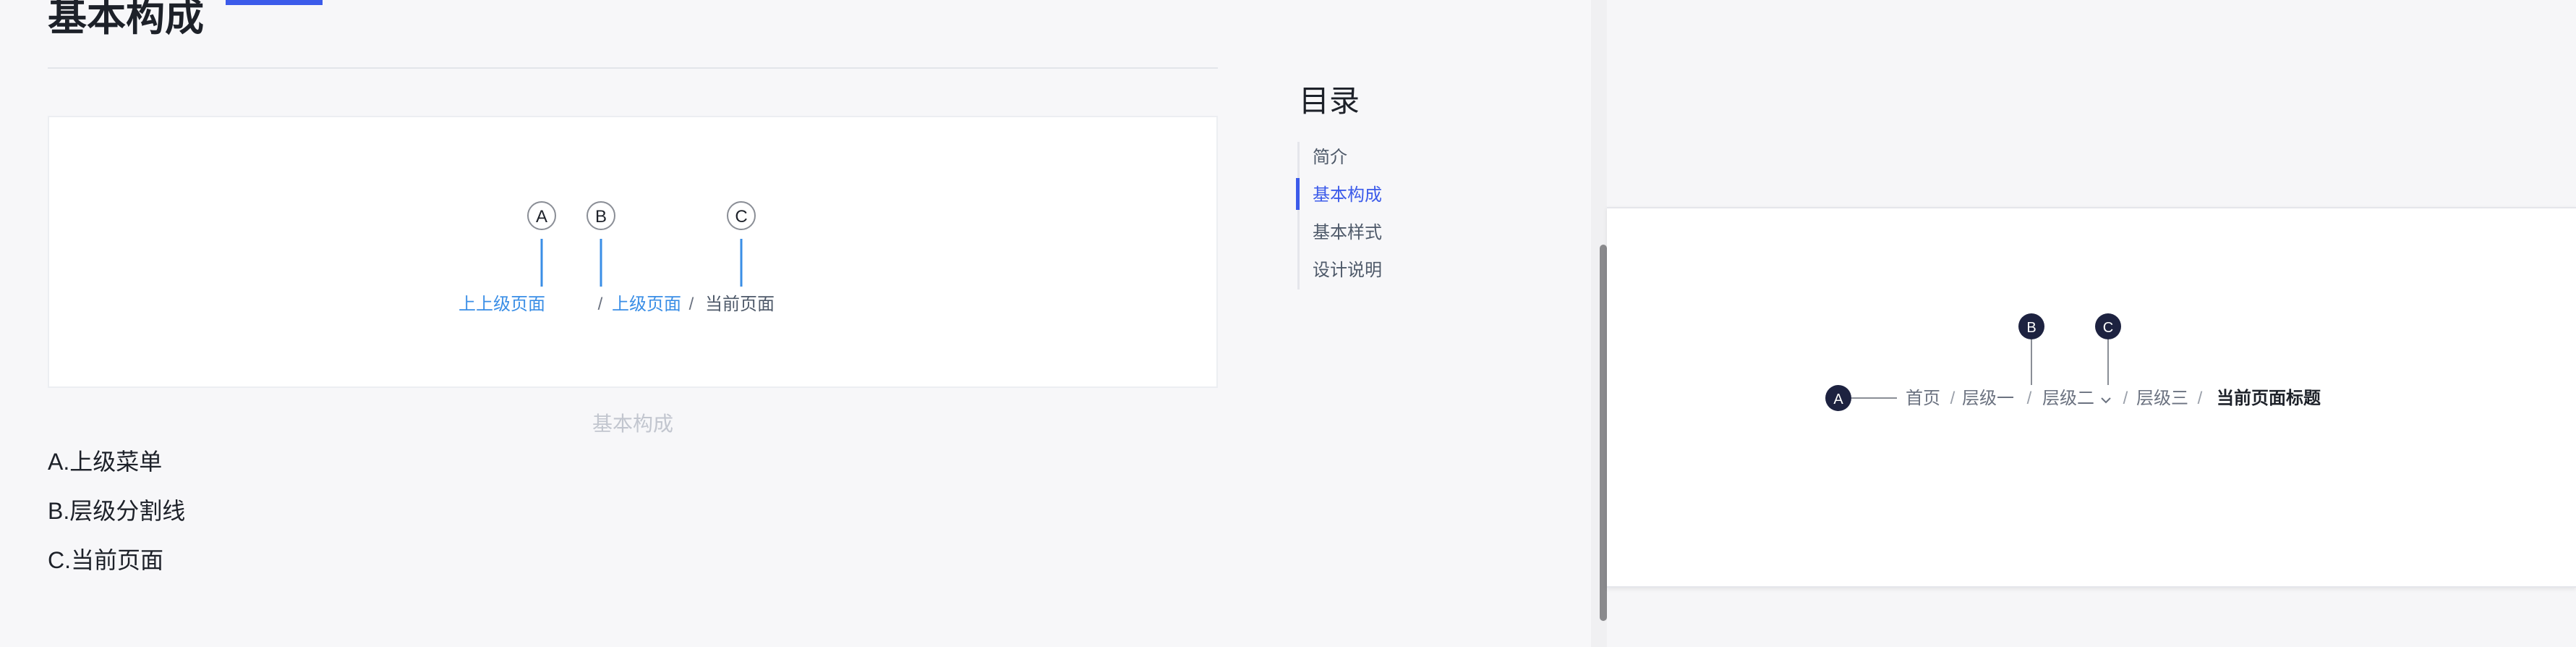  Describe the element at coordinates (1838, 399) in the screenshot. I see `preview-marker-a-label: A` at that location.